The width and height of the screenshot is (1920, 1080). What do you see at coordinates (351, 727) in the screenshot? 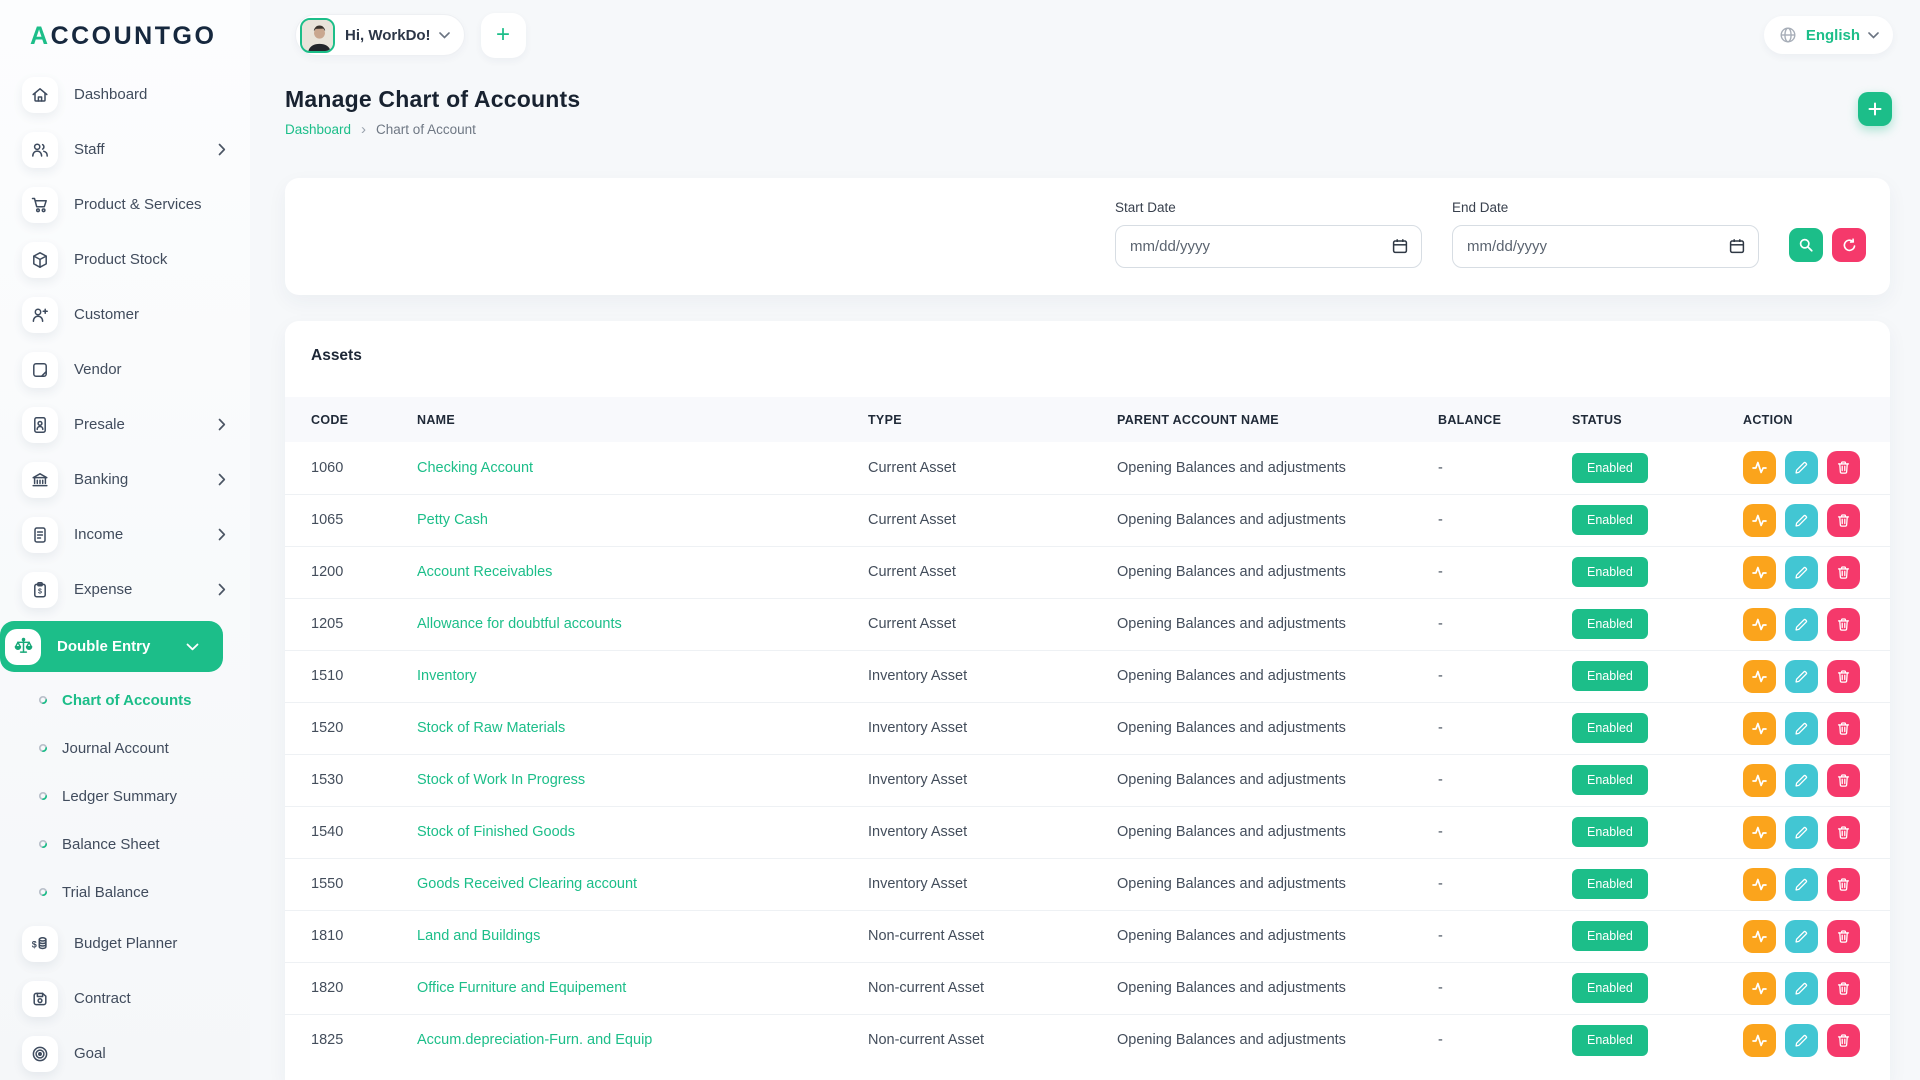
I see `cell-code: 1520` at bounding box center [351, 727].